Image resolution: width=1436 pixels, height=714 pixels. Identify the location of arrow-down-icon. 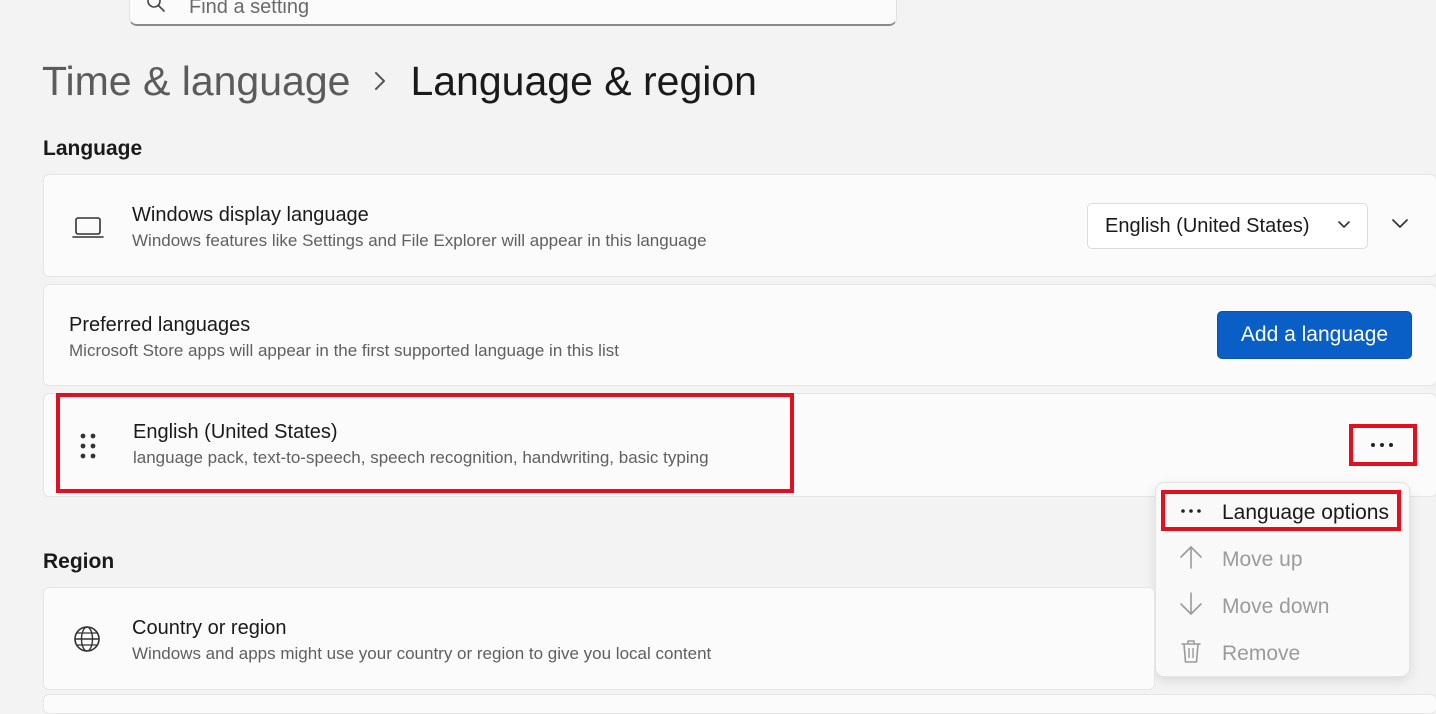
(1191, 603).